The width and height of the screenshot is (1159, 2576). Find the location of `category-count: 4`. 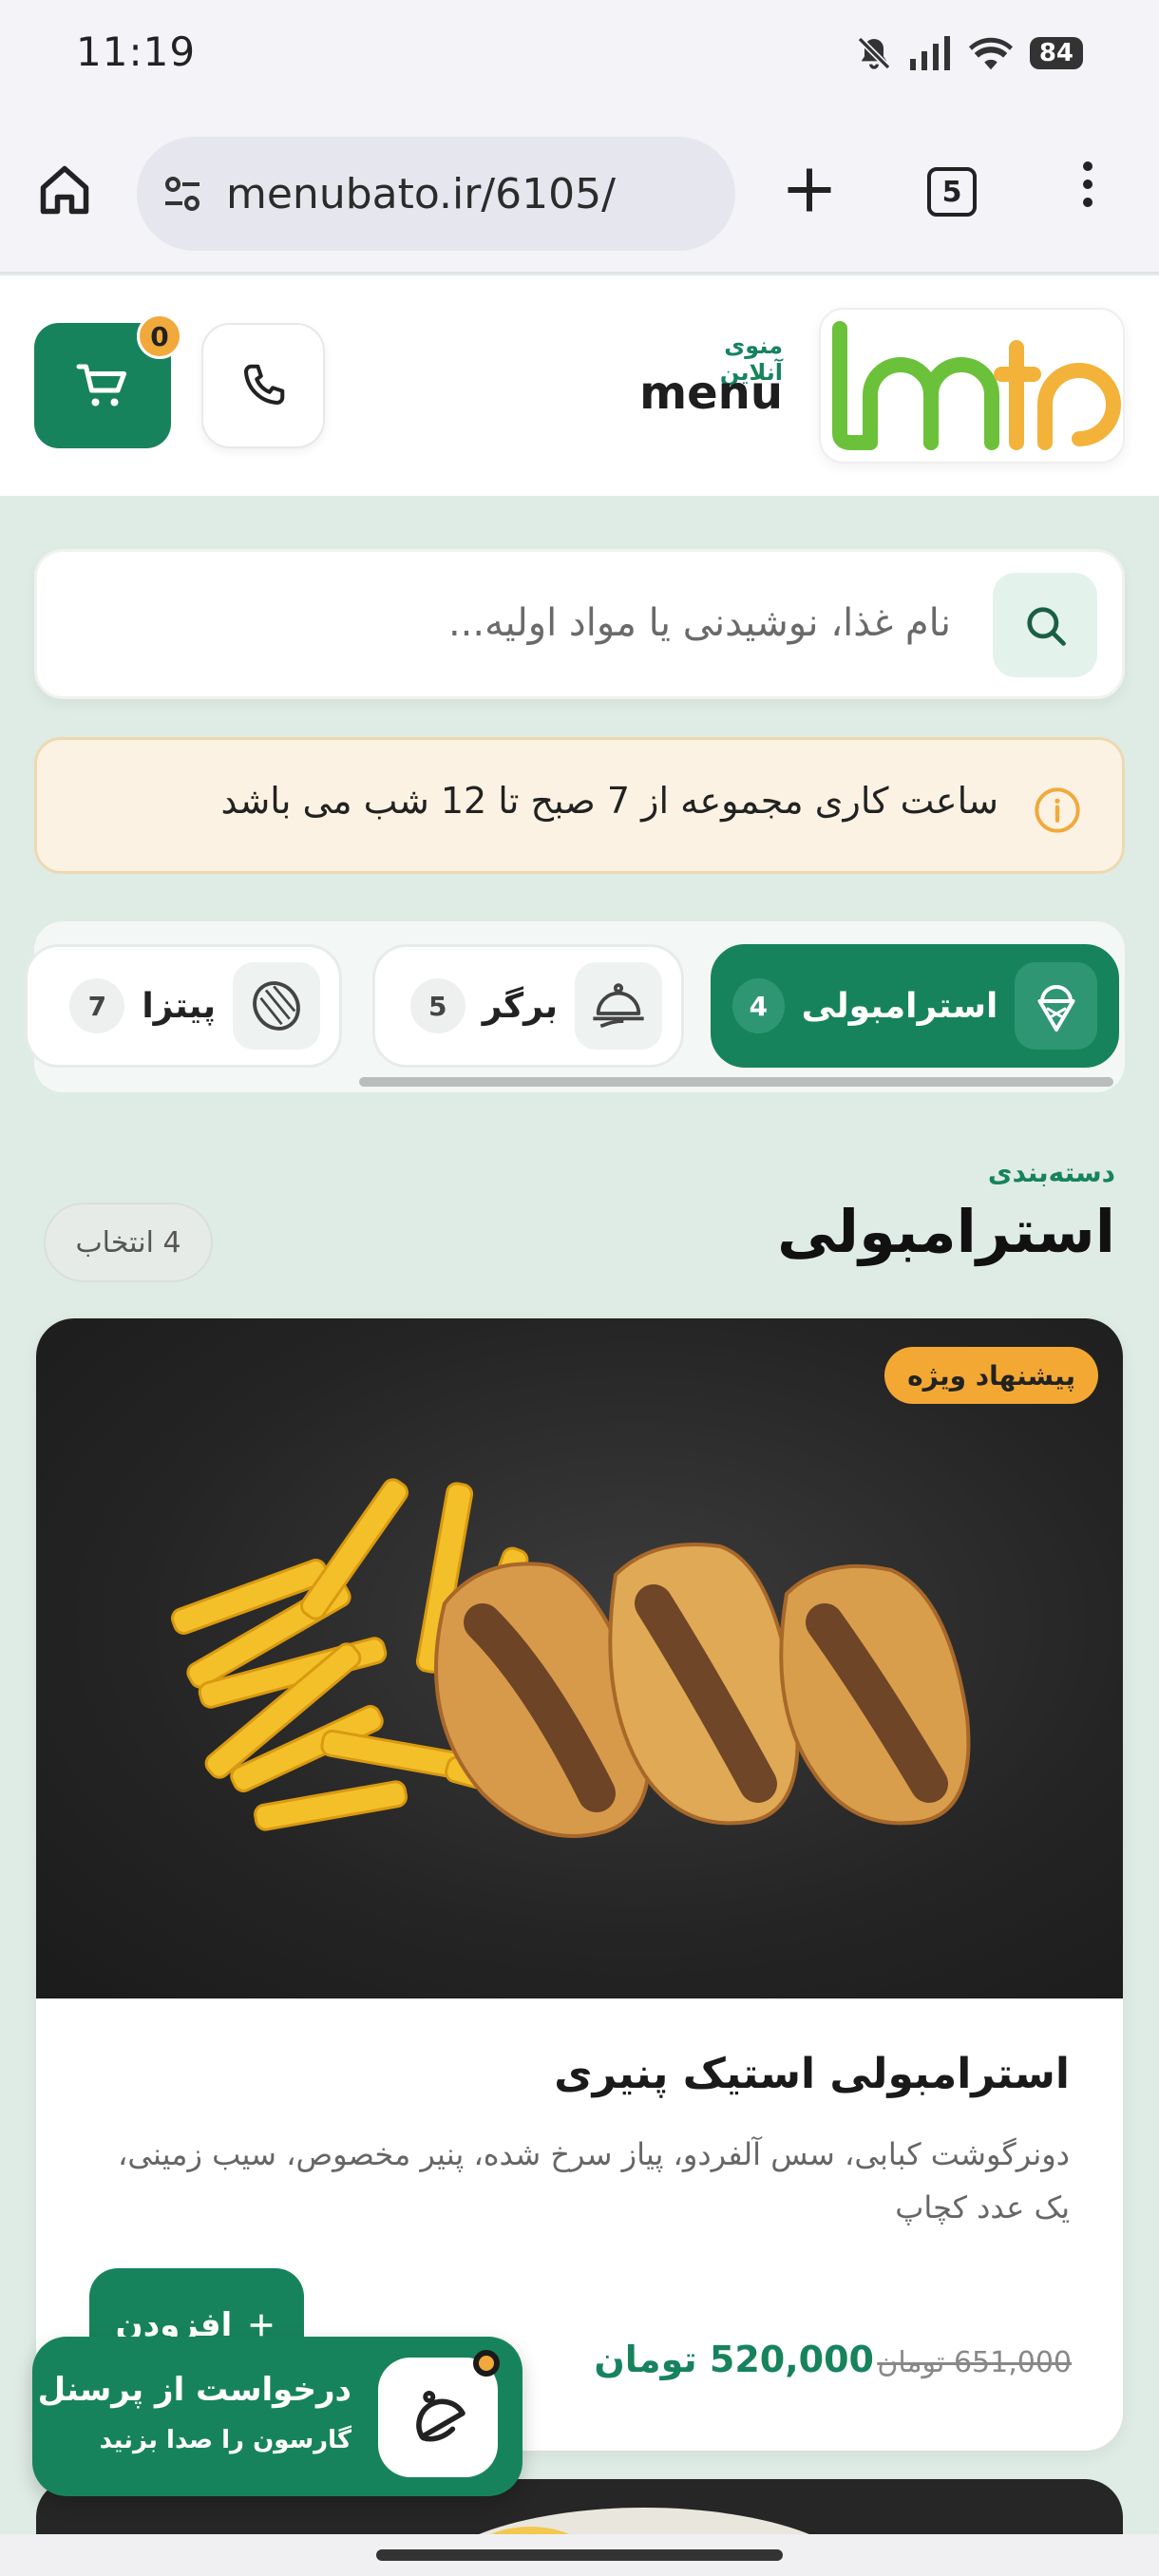

category-count: 4 is located at coordinates (758, 1005).